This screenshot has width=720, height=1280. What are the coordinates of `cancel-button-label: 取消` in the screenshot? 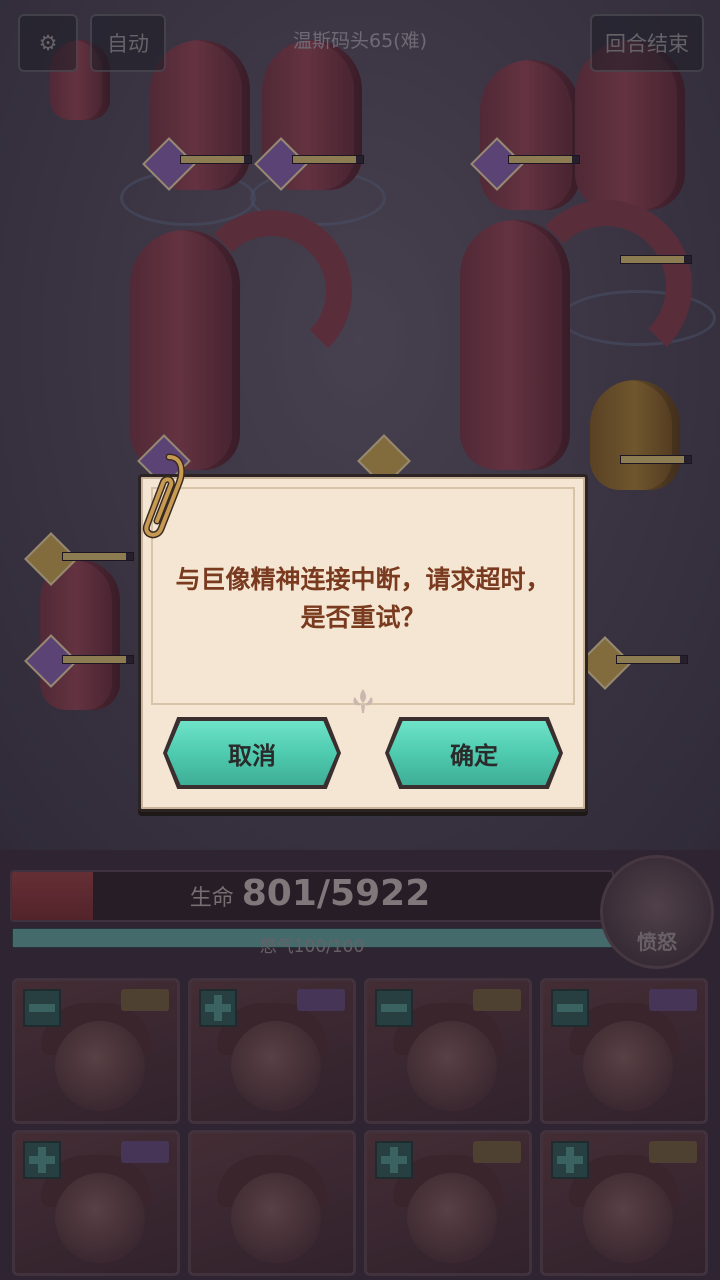 It's located at (252, 753).